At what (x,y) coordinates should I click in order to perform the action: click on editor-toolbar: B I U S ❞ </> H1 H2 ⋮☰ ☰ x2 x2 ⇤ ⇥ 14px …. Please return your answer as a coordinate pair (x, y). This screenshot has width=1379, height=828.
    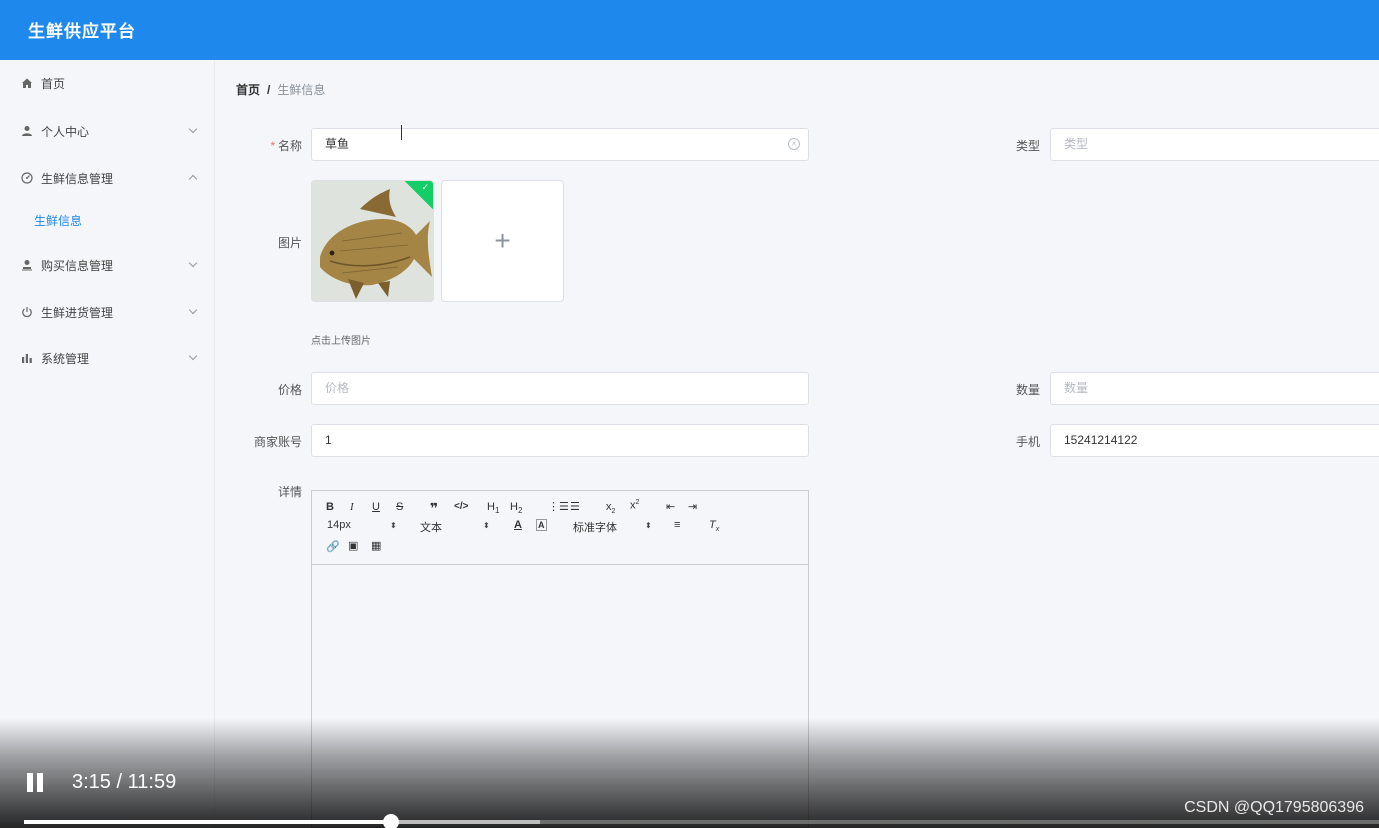
    Looking at the image, I should click on (560, 528).